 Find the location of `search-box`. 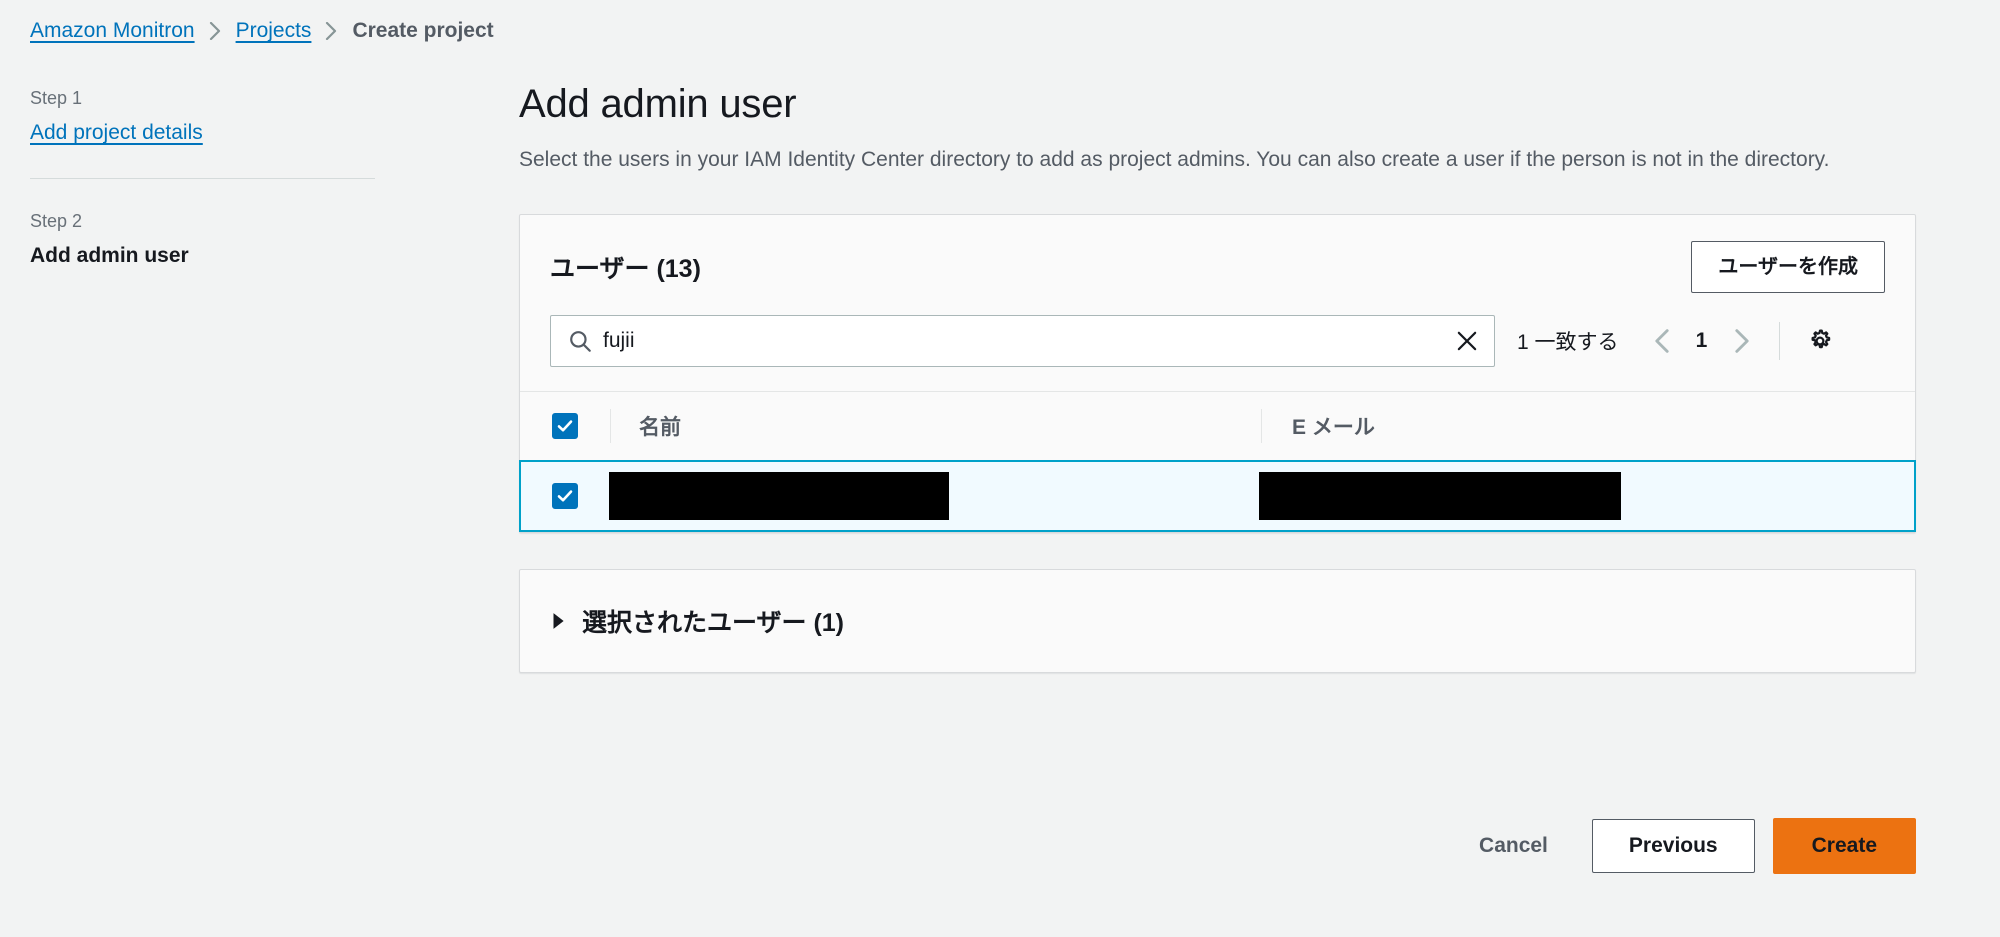

search-box is located at coordinates (1022, 341).